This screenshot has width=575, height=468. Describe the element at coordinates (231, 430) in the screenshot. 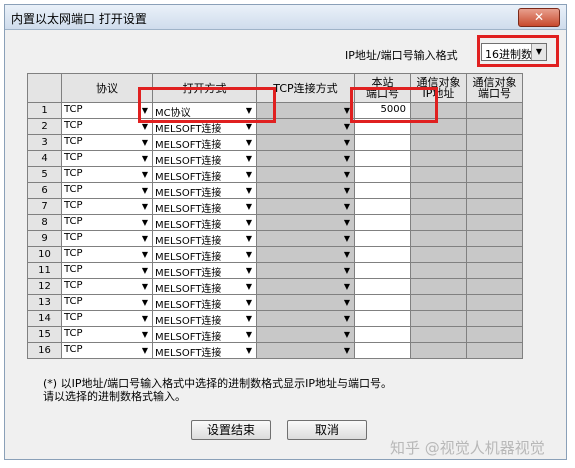

I see `finish-settings-button: 设置结束` at that location.